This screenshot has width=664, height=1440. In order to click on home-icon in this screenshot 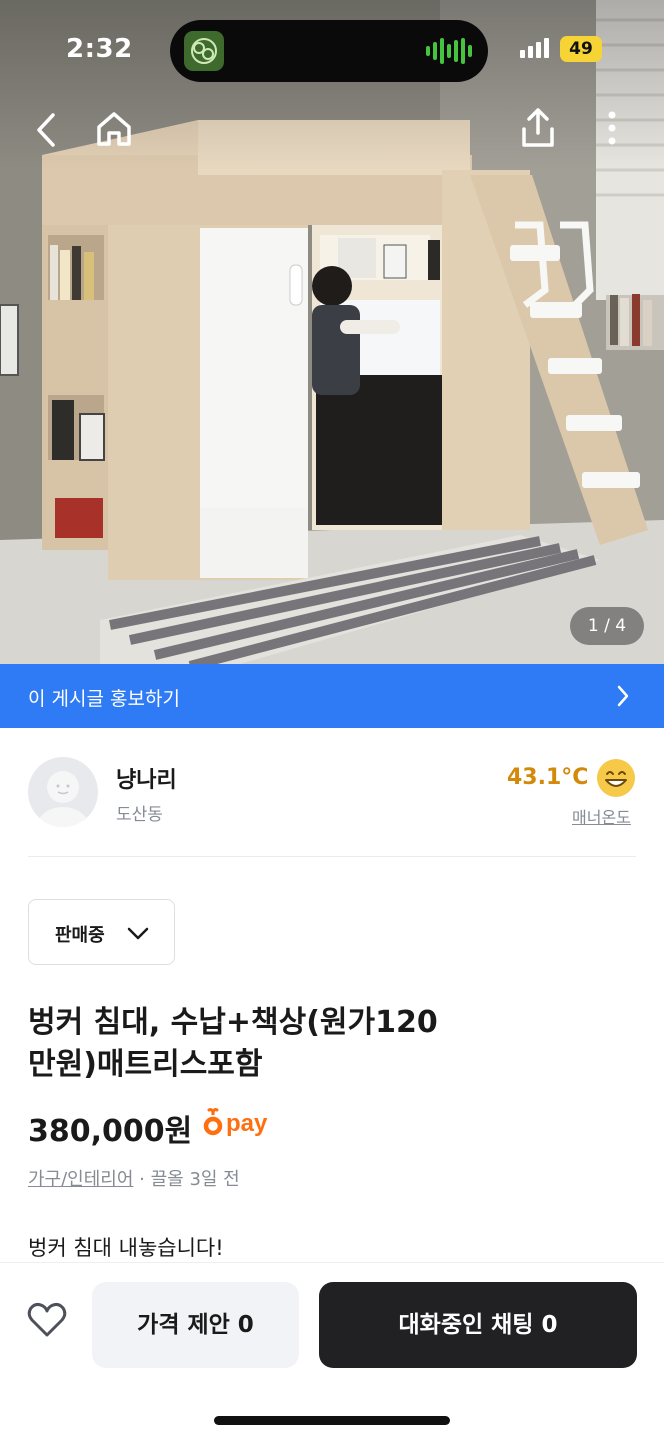, I will do `click(114, 129)`.